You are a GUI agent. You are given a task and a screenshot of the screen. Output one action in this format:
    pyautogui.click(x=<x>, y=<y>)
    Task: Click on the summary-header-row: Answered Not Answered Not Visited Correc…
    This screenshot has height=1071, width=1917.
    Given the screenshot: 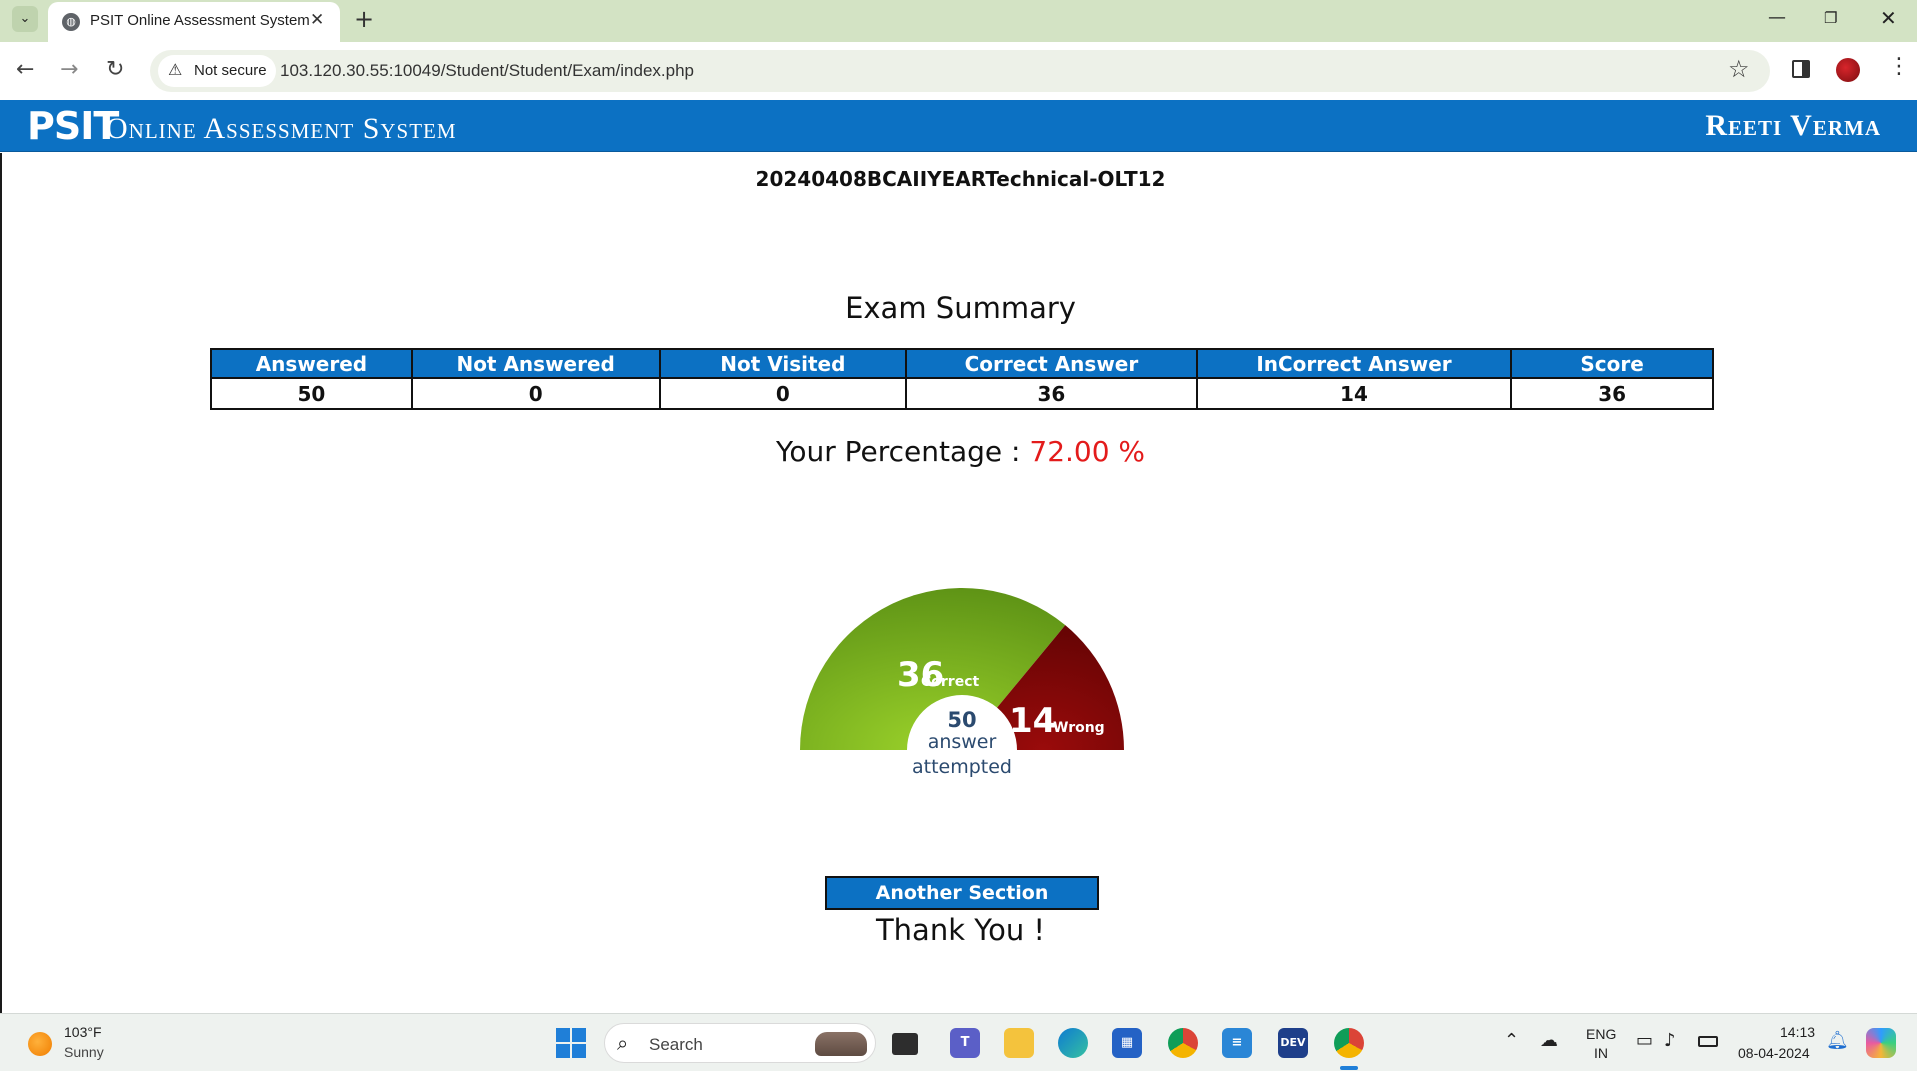 What is the action you would take?
    pyautogui.click(x=962, y=363)
    